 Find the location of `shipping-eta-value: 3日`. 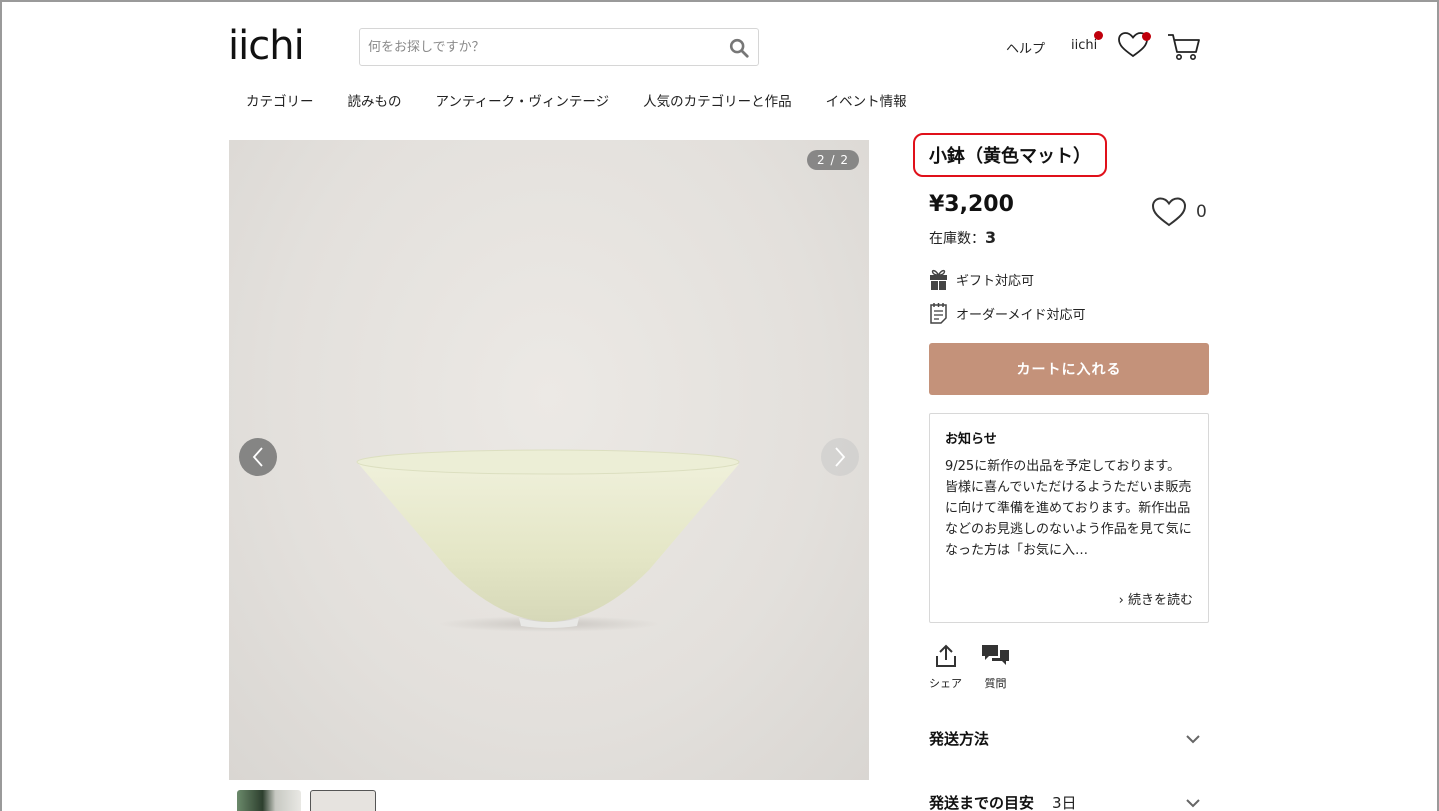

shipping-eta-value: 3日 is located at coordinates (1064, 802).